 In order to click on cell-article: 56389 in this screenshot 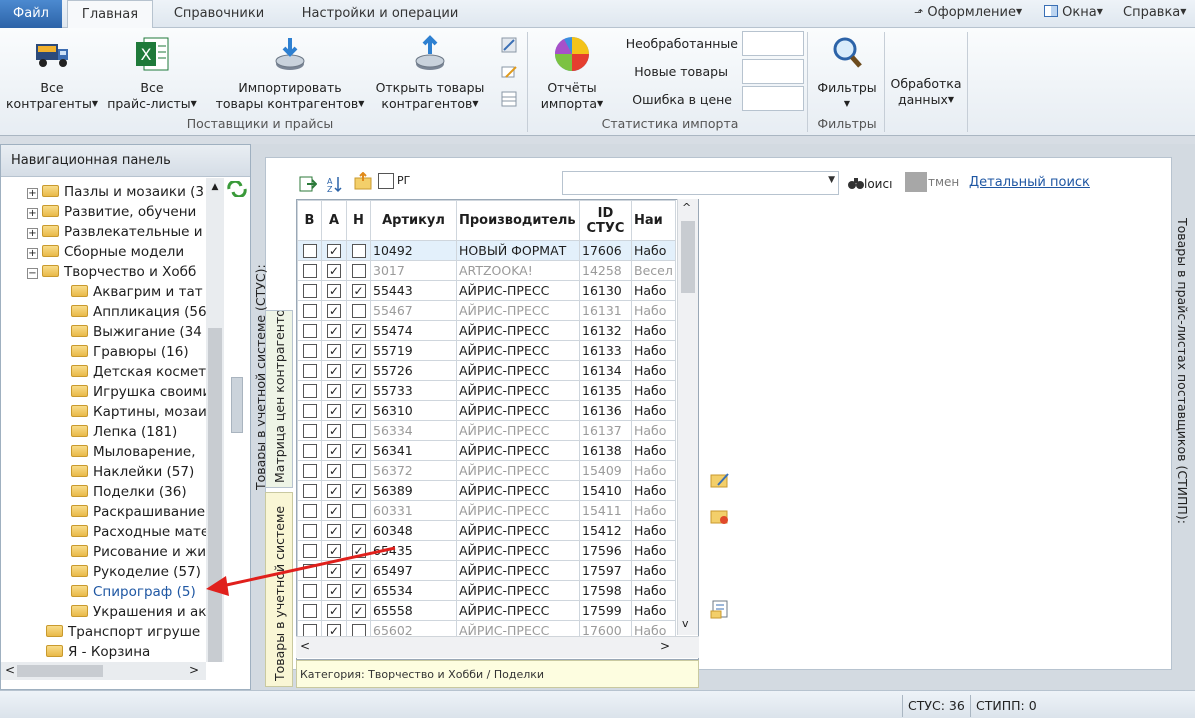, I will do `click(413, 490)`.